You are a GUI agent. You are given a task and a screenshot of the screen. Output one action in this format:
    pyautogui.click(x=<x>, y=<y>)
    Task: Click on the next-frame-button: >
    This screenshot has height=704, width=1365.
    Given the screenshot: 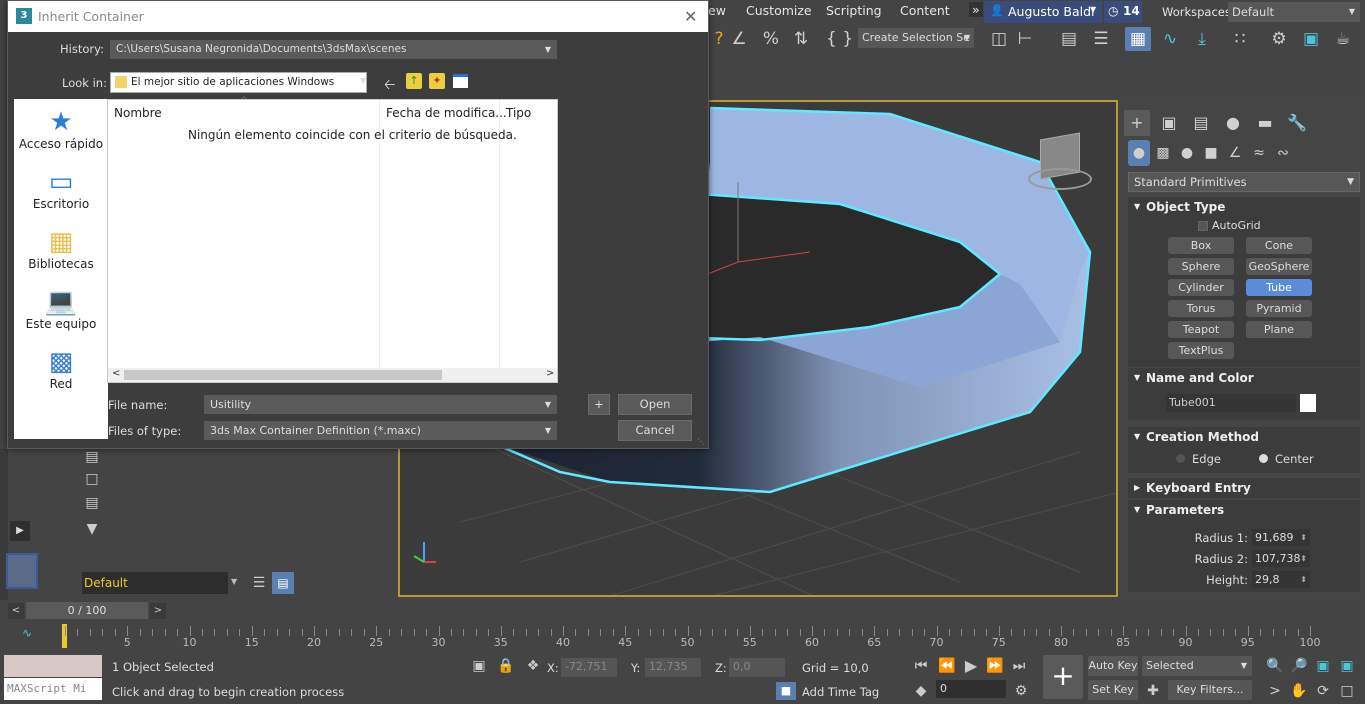 What is the action you would take?
    pyautogui.click(x=158, y=611)
    